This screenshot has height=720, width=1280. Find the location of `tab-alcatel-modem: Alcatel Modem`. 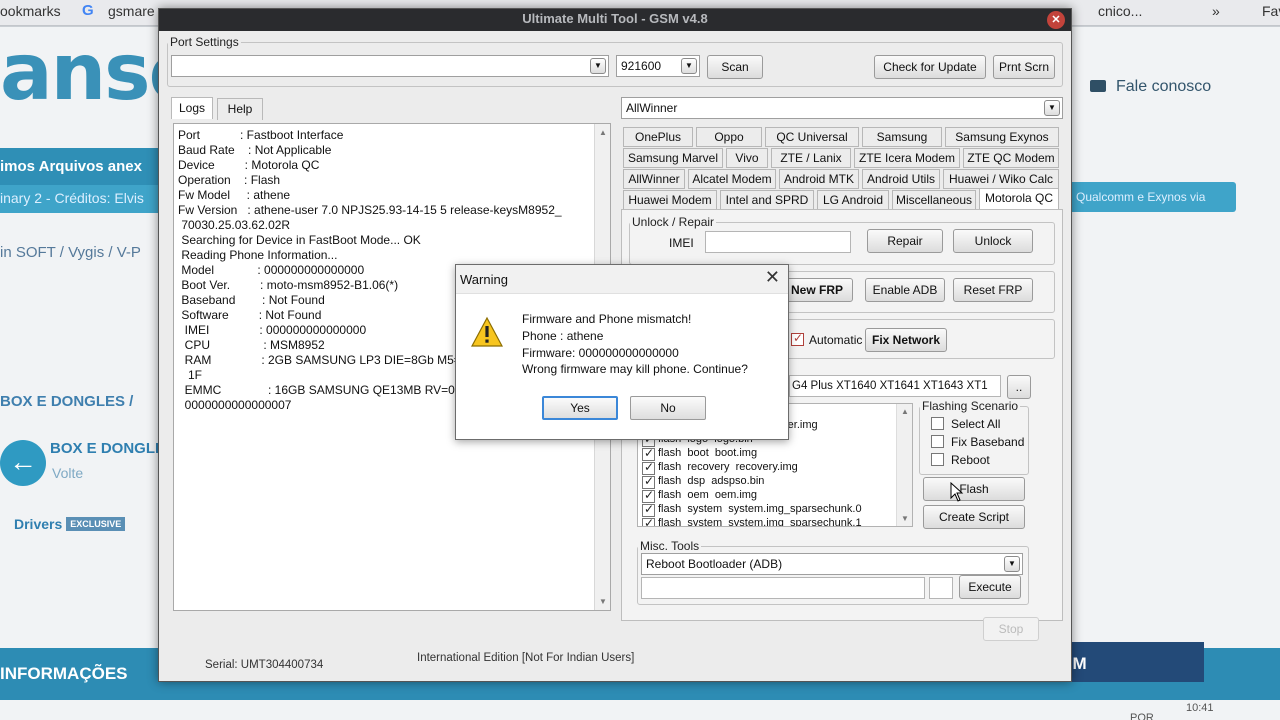

tab-alcatel-modem: Alcatel Modem is located at coordinates (732, 179).